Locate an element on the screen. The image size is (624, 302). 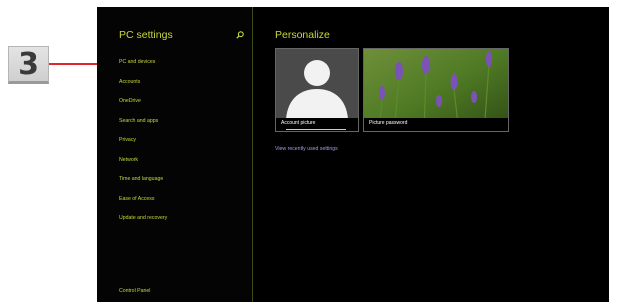
control-panel-link: Control Panel is located at coordinates (134, 291).